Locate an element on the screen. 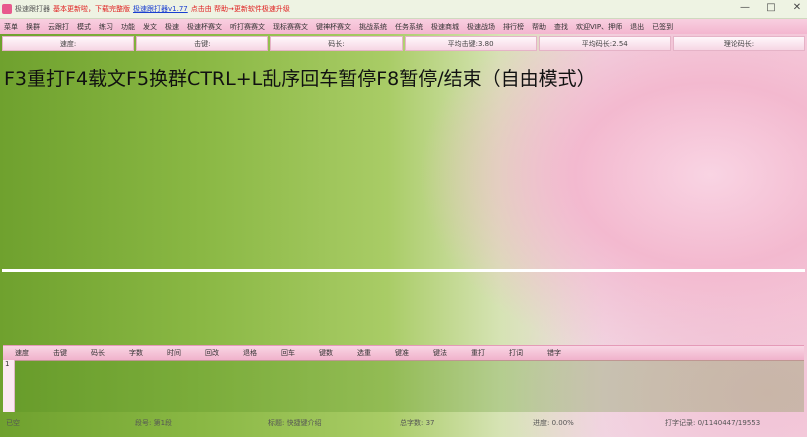 The height and width of the screenshot is (437, 807). row-number: 1 is located at coordinates (9, 386).